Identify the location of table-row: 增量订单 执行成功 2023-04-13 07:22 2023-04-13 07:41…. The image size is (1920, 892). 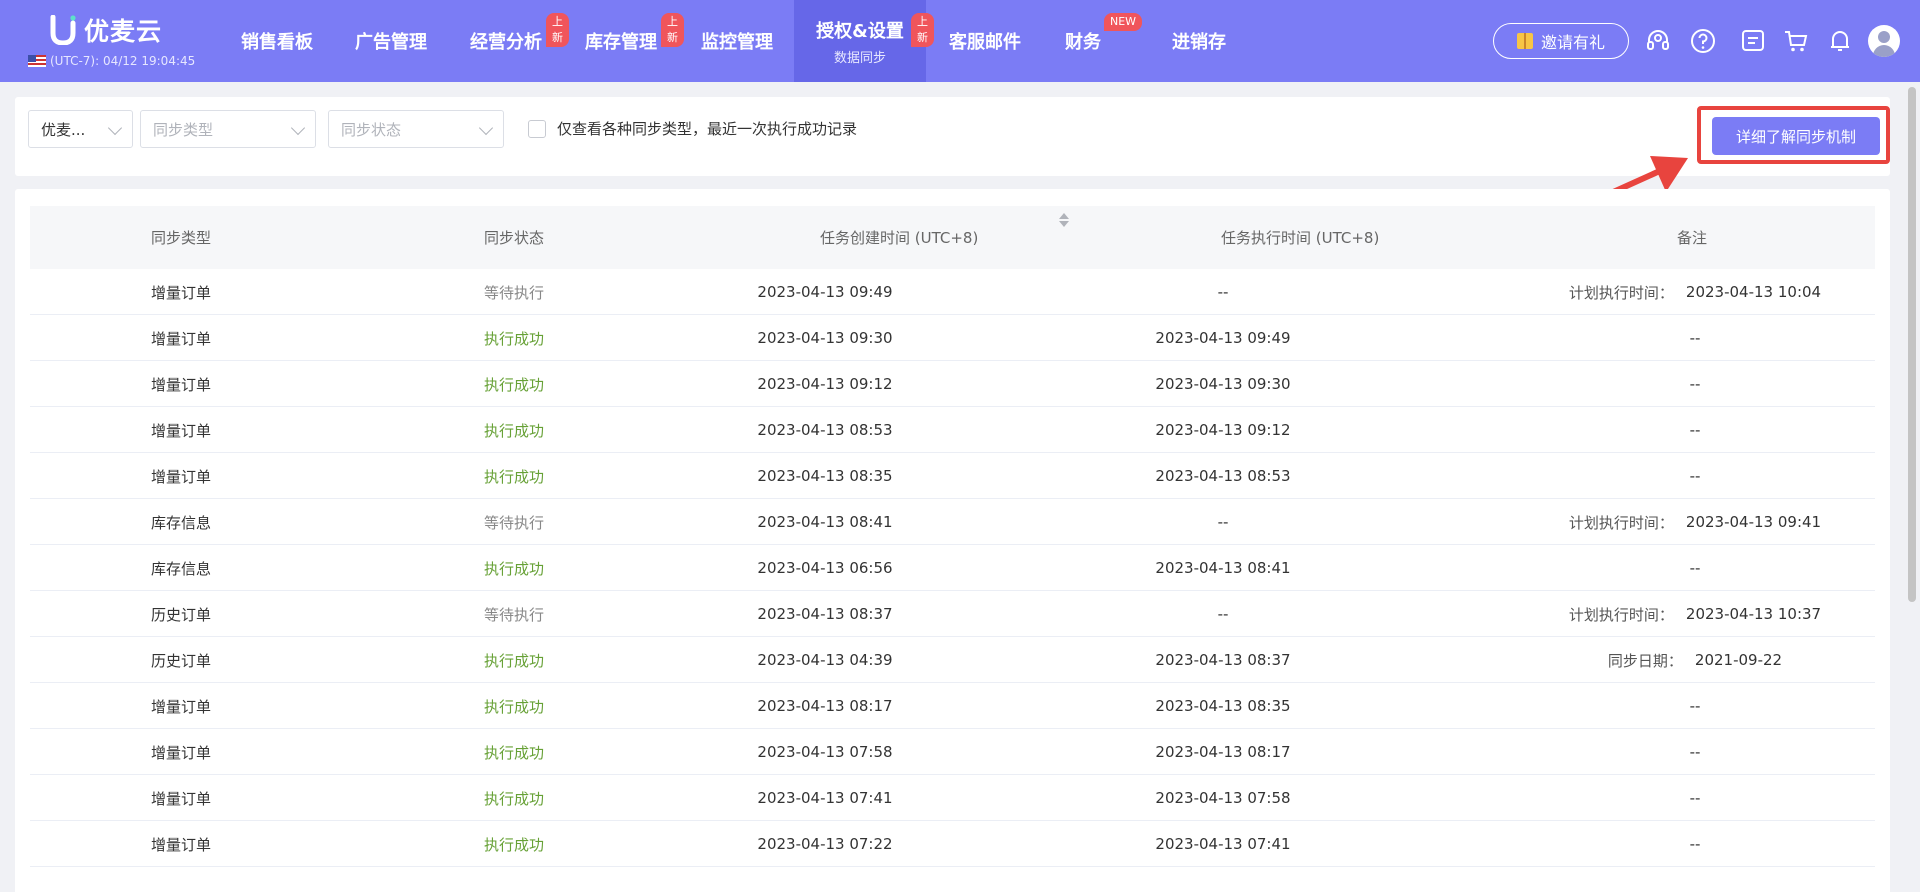
(952, 844).